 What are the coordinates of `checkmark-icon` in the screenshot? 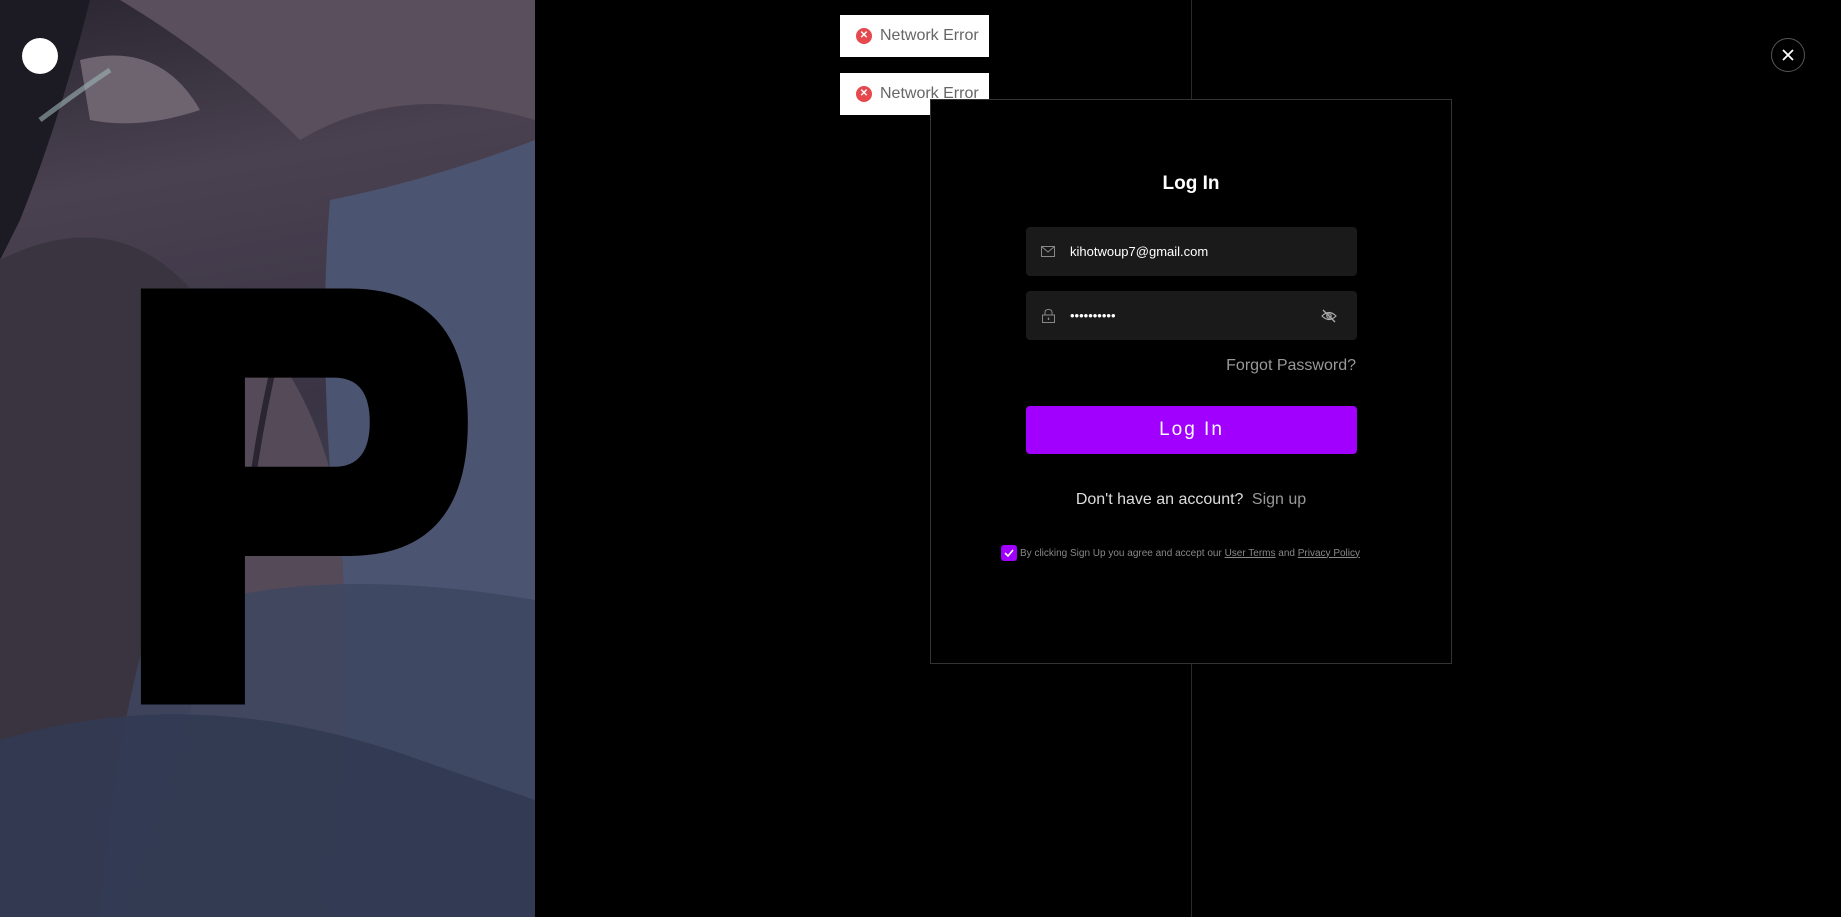 It's located at (1009, 553).